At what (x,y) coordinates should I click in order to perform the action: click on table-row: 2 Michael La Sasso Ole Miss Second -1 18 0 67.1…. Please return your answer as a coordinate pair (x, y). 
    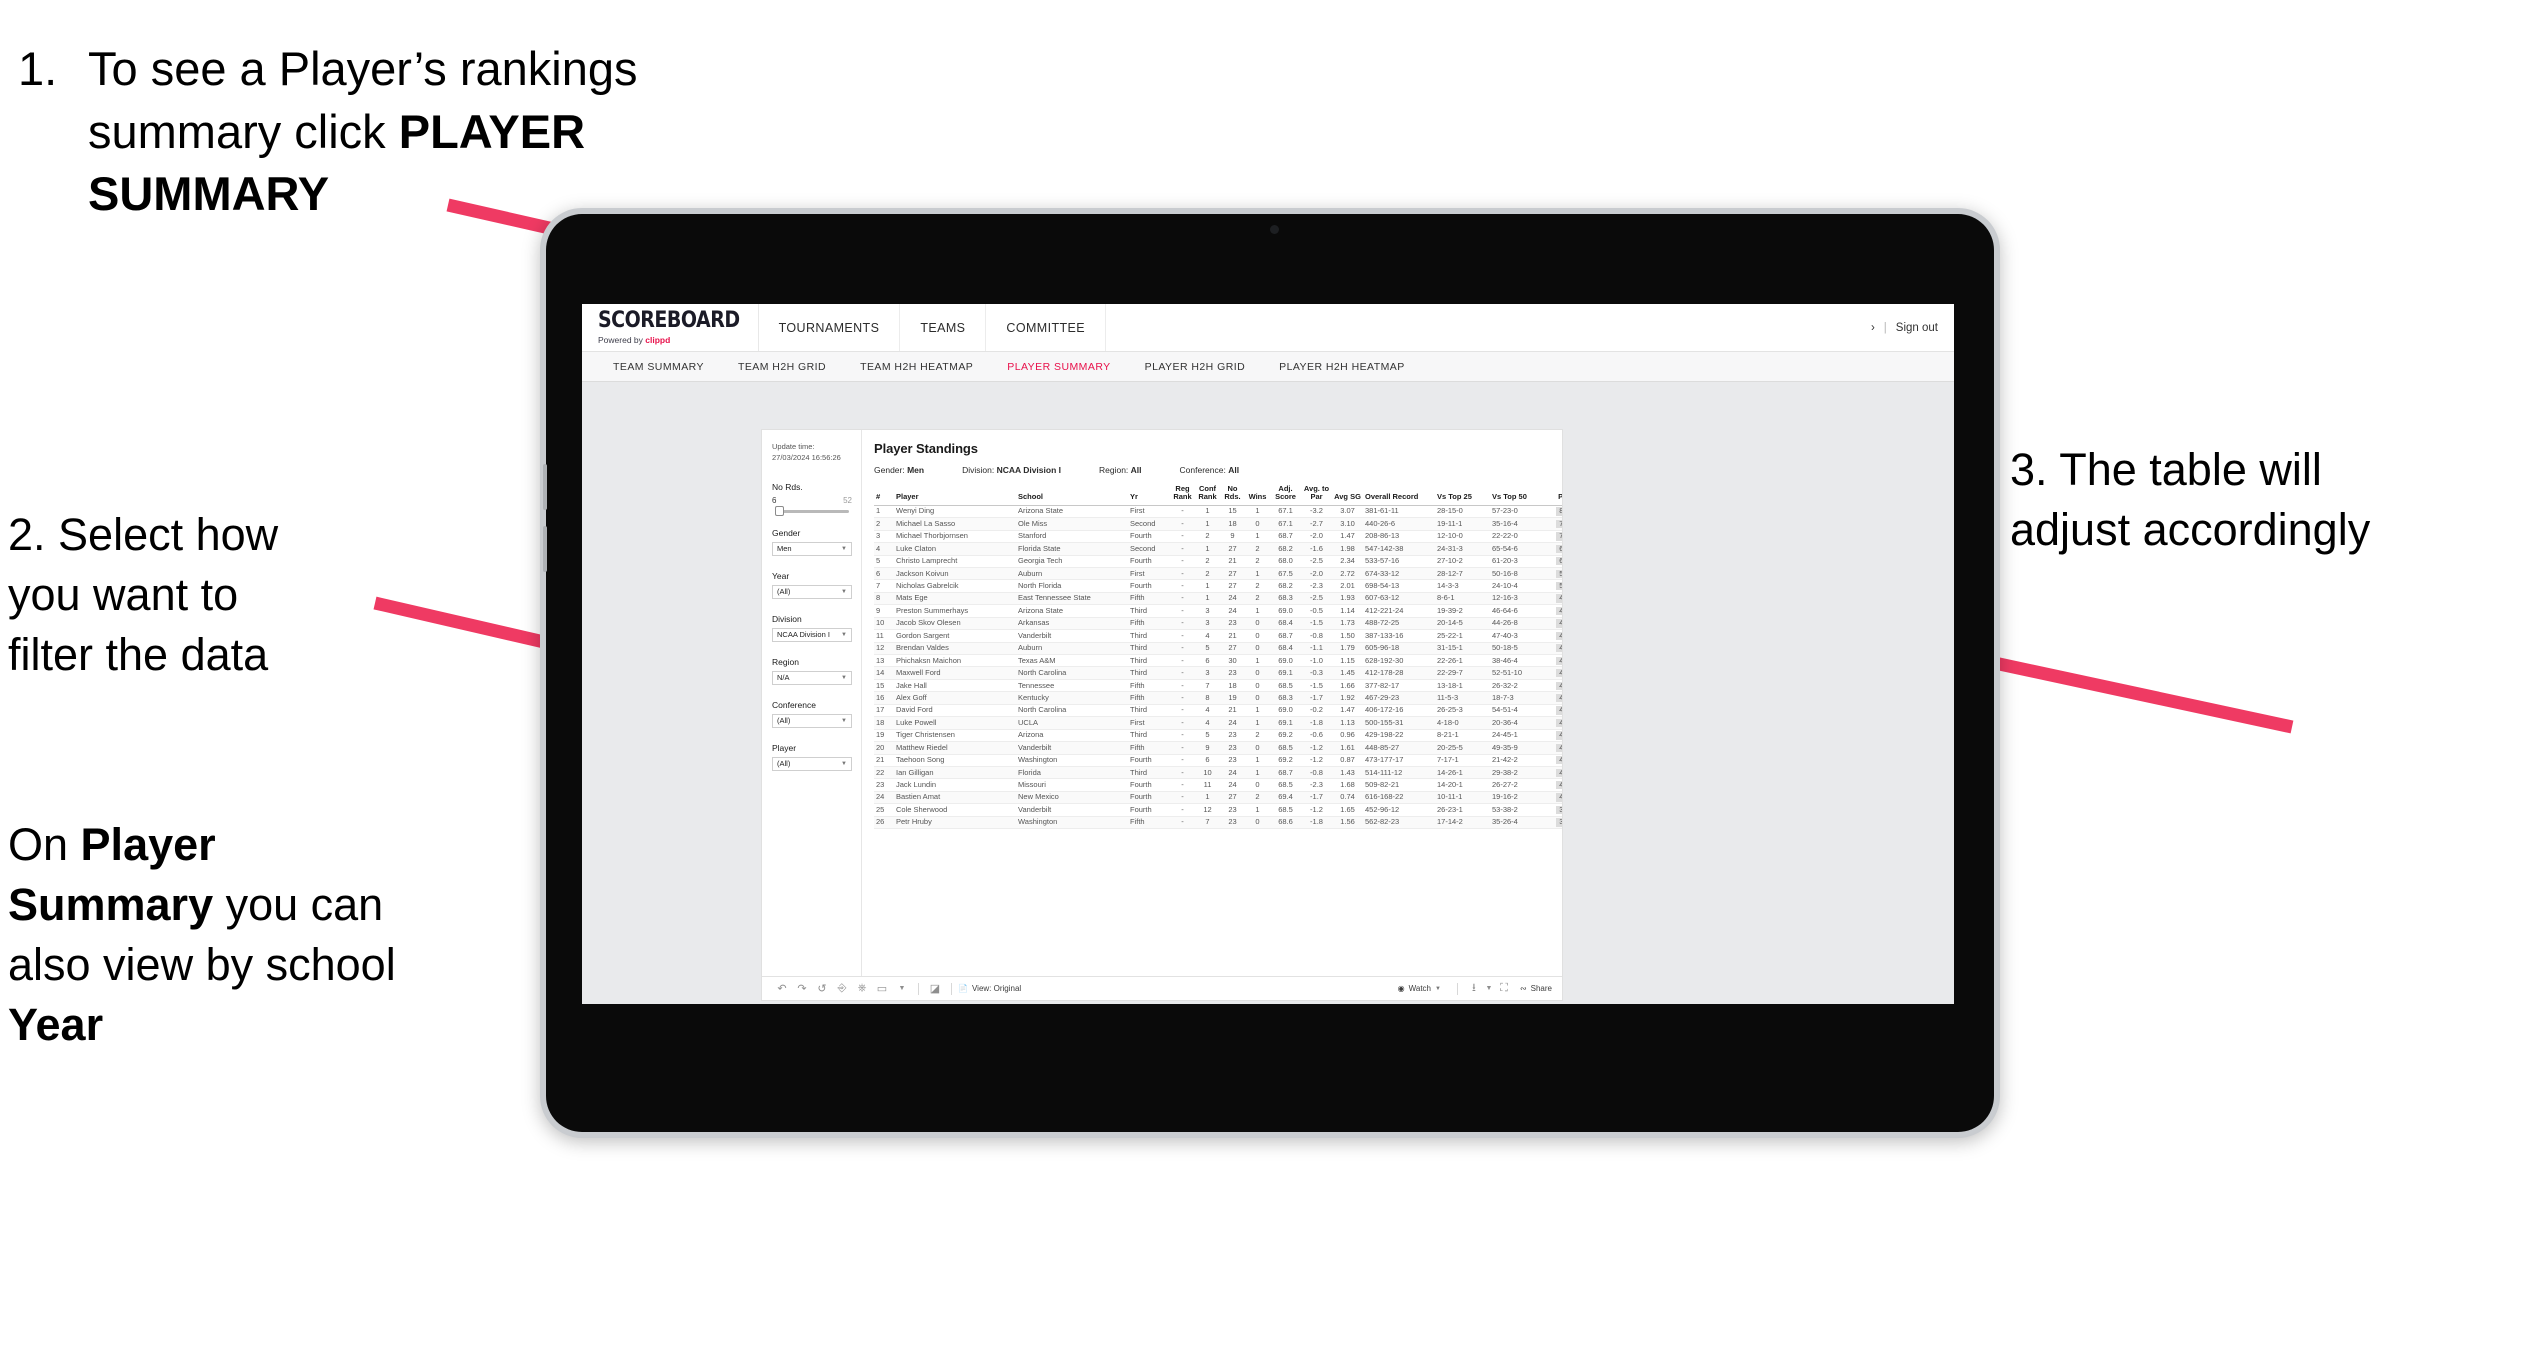
    Looking at the image, I should click on (1218, 524).